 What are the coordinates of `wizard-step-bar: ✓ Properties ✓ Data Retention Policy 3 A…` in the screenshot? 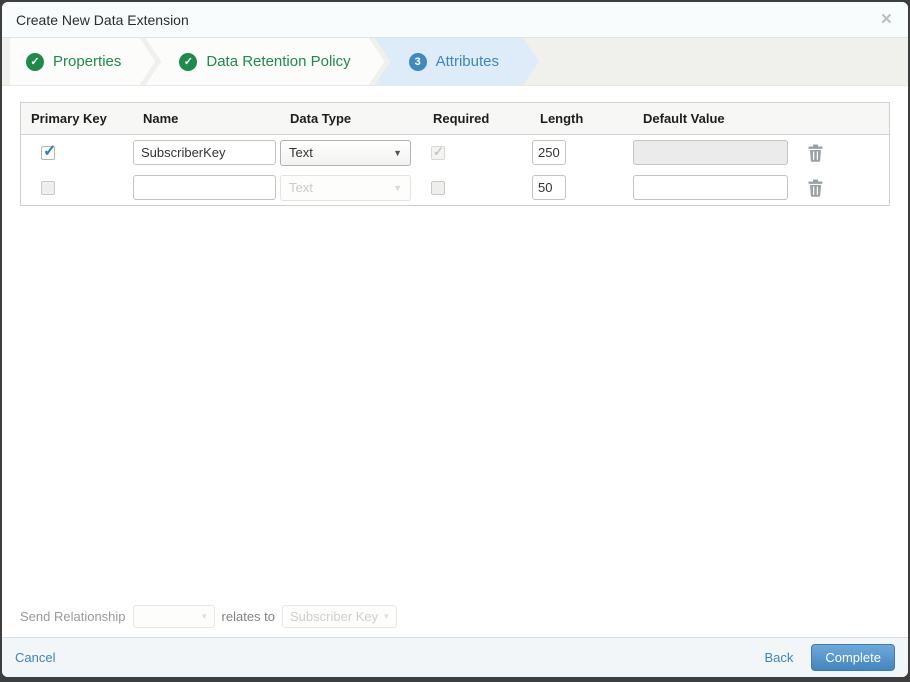 It's located at (455, 62).